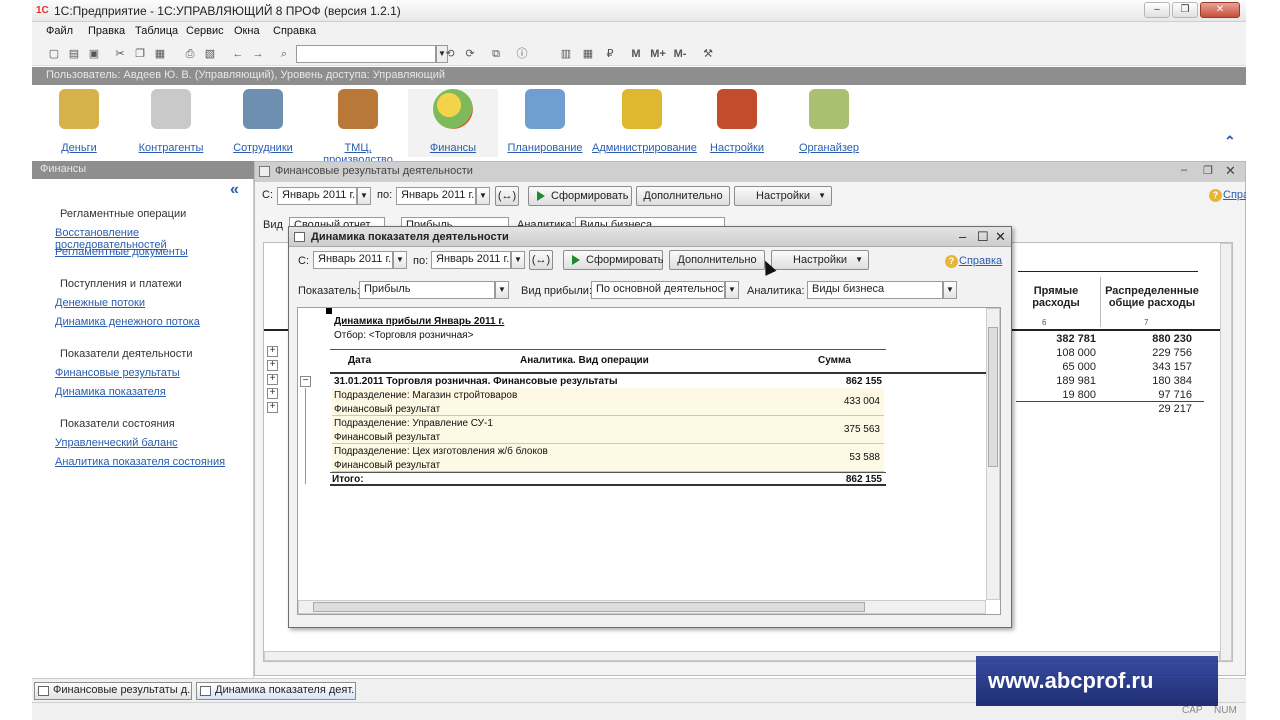  What do you see at coordinates (120, 54) in the screenshot?
I see `cut-icon: ✂` at bounding box center [120, 54].